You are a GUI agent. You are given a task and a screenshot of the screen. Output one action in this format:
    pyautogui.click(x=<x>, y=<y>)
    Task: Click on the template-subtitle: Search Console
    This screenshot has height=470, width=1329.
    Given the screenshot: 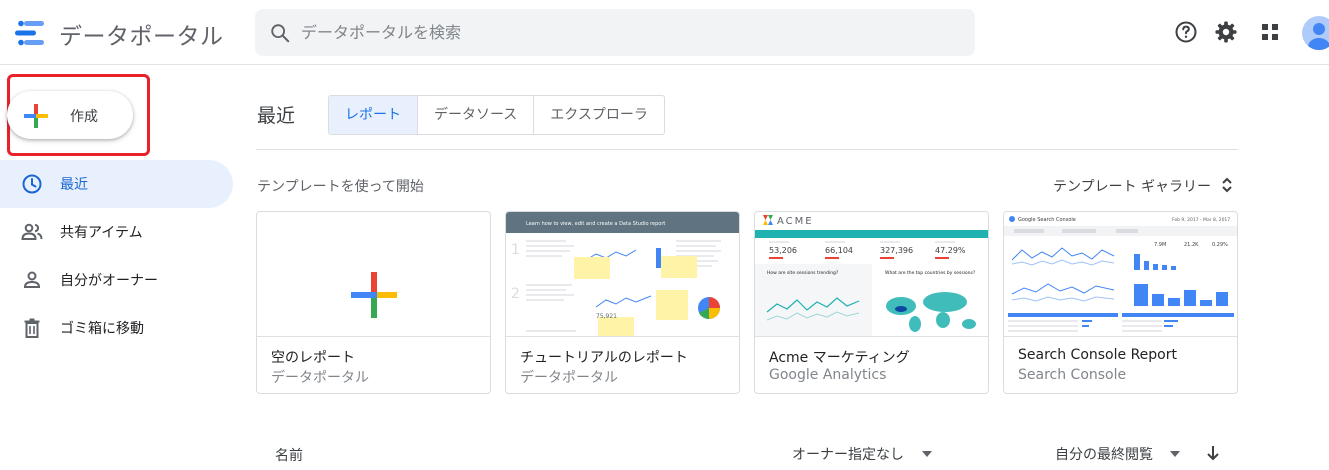 What is the action you would take?
    pyautogui.click(x=1072, y=375)
    